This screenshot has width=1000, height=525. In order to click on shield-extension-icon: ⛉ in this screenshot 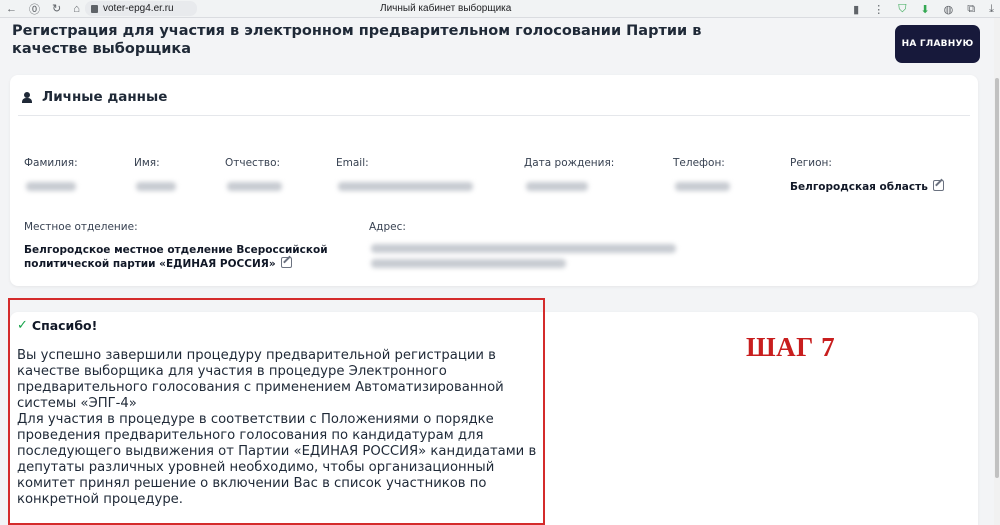, I will do `click(902, 9)`.